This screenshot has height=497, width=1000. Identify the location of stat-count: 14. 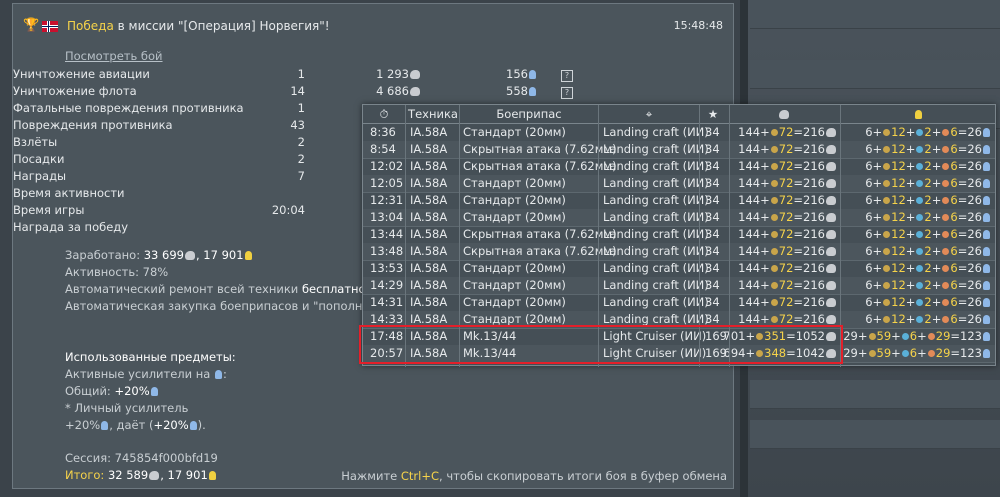
(297, 91).